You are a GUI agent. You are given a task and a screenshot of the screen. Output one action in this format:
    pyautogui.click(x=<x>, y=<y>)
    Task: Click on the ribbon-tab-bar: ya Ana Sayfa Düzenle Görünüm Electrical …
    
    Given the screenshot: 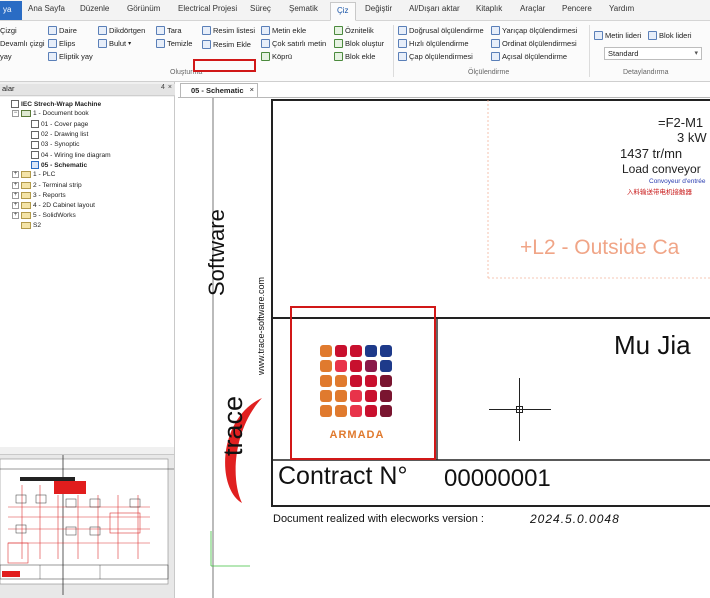 What is the action you would take?
    pyautogui.click(x=355, y=10)
    